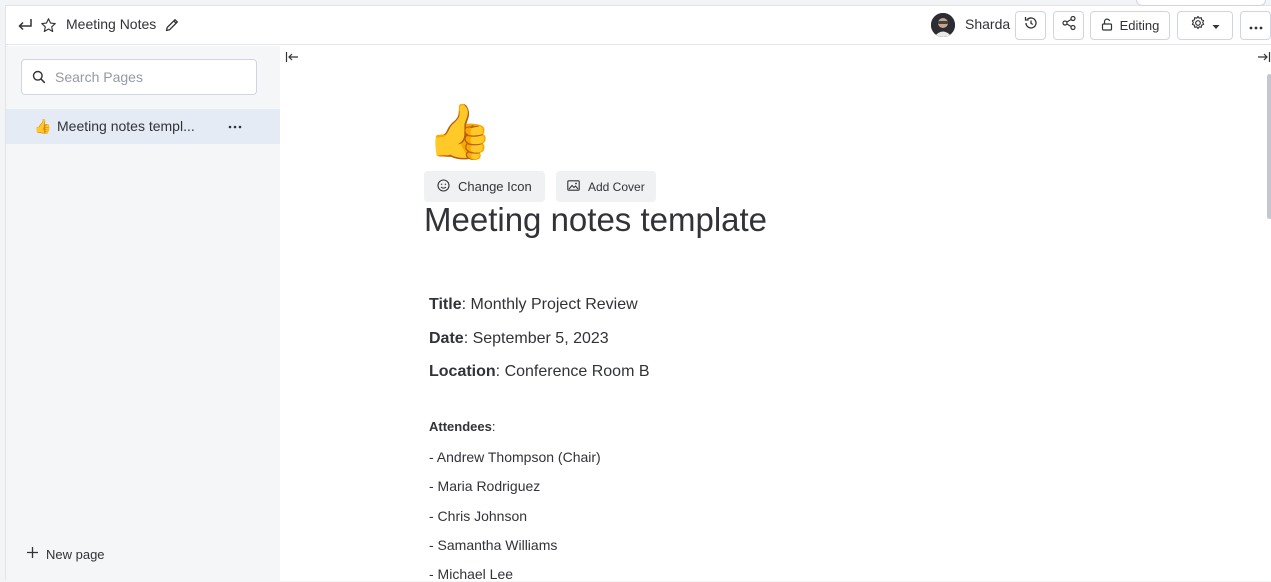 The width and height of the screenshot is (1271, 582). Describe the element at coordinates (445, 304) in the screenshot. I see `field-key: Title` at that location.